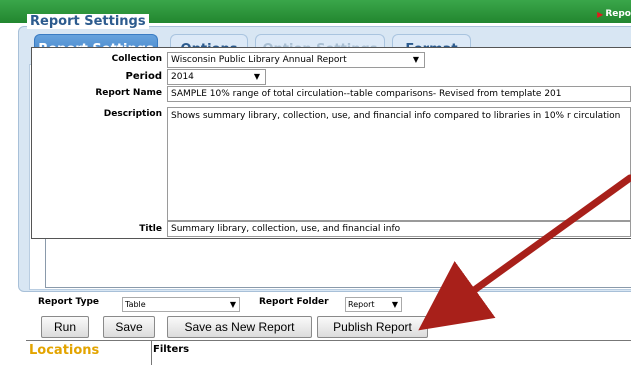  What do you see at coordinates (600, 14) in the screenshot?
I see `triangle-right-icon: ▶` at bounding box center [600, 14].